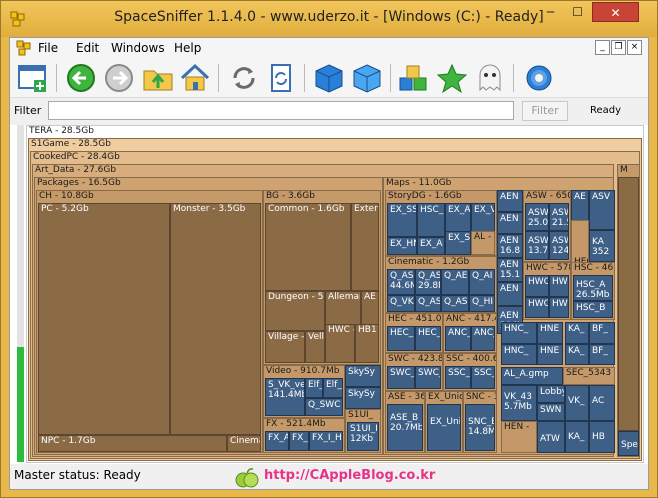  Describe the element at coordinates (363, 436) in the screenshot. I see `tile-s1ui-file: S1UI_I 12Kb` at that location.